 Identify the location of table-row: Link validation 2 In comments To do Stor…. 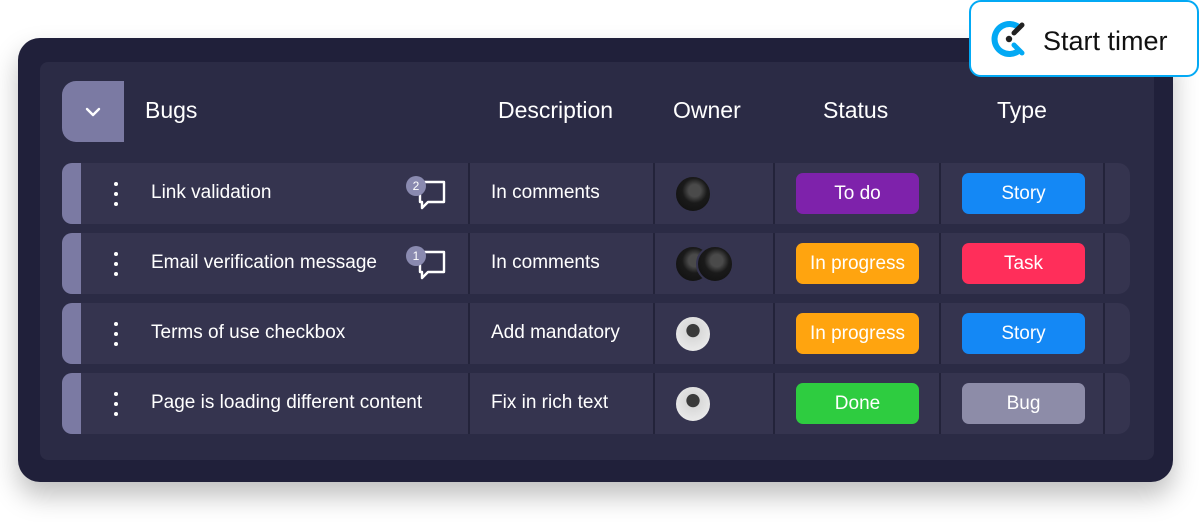
(596, 193).